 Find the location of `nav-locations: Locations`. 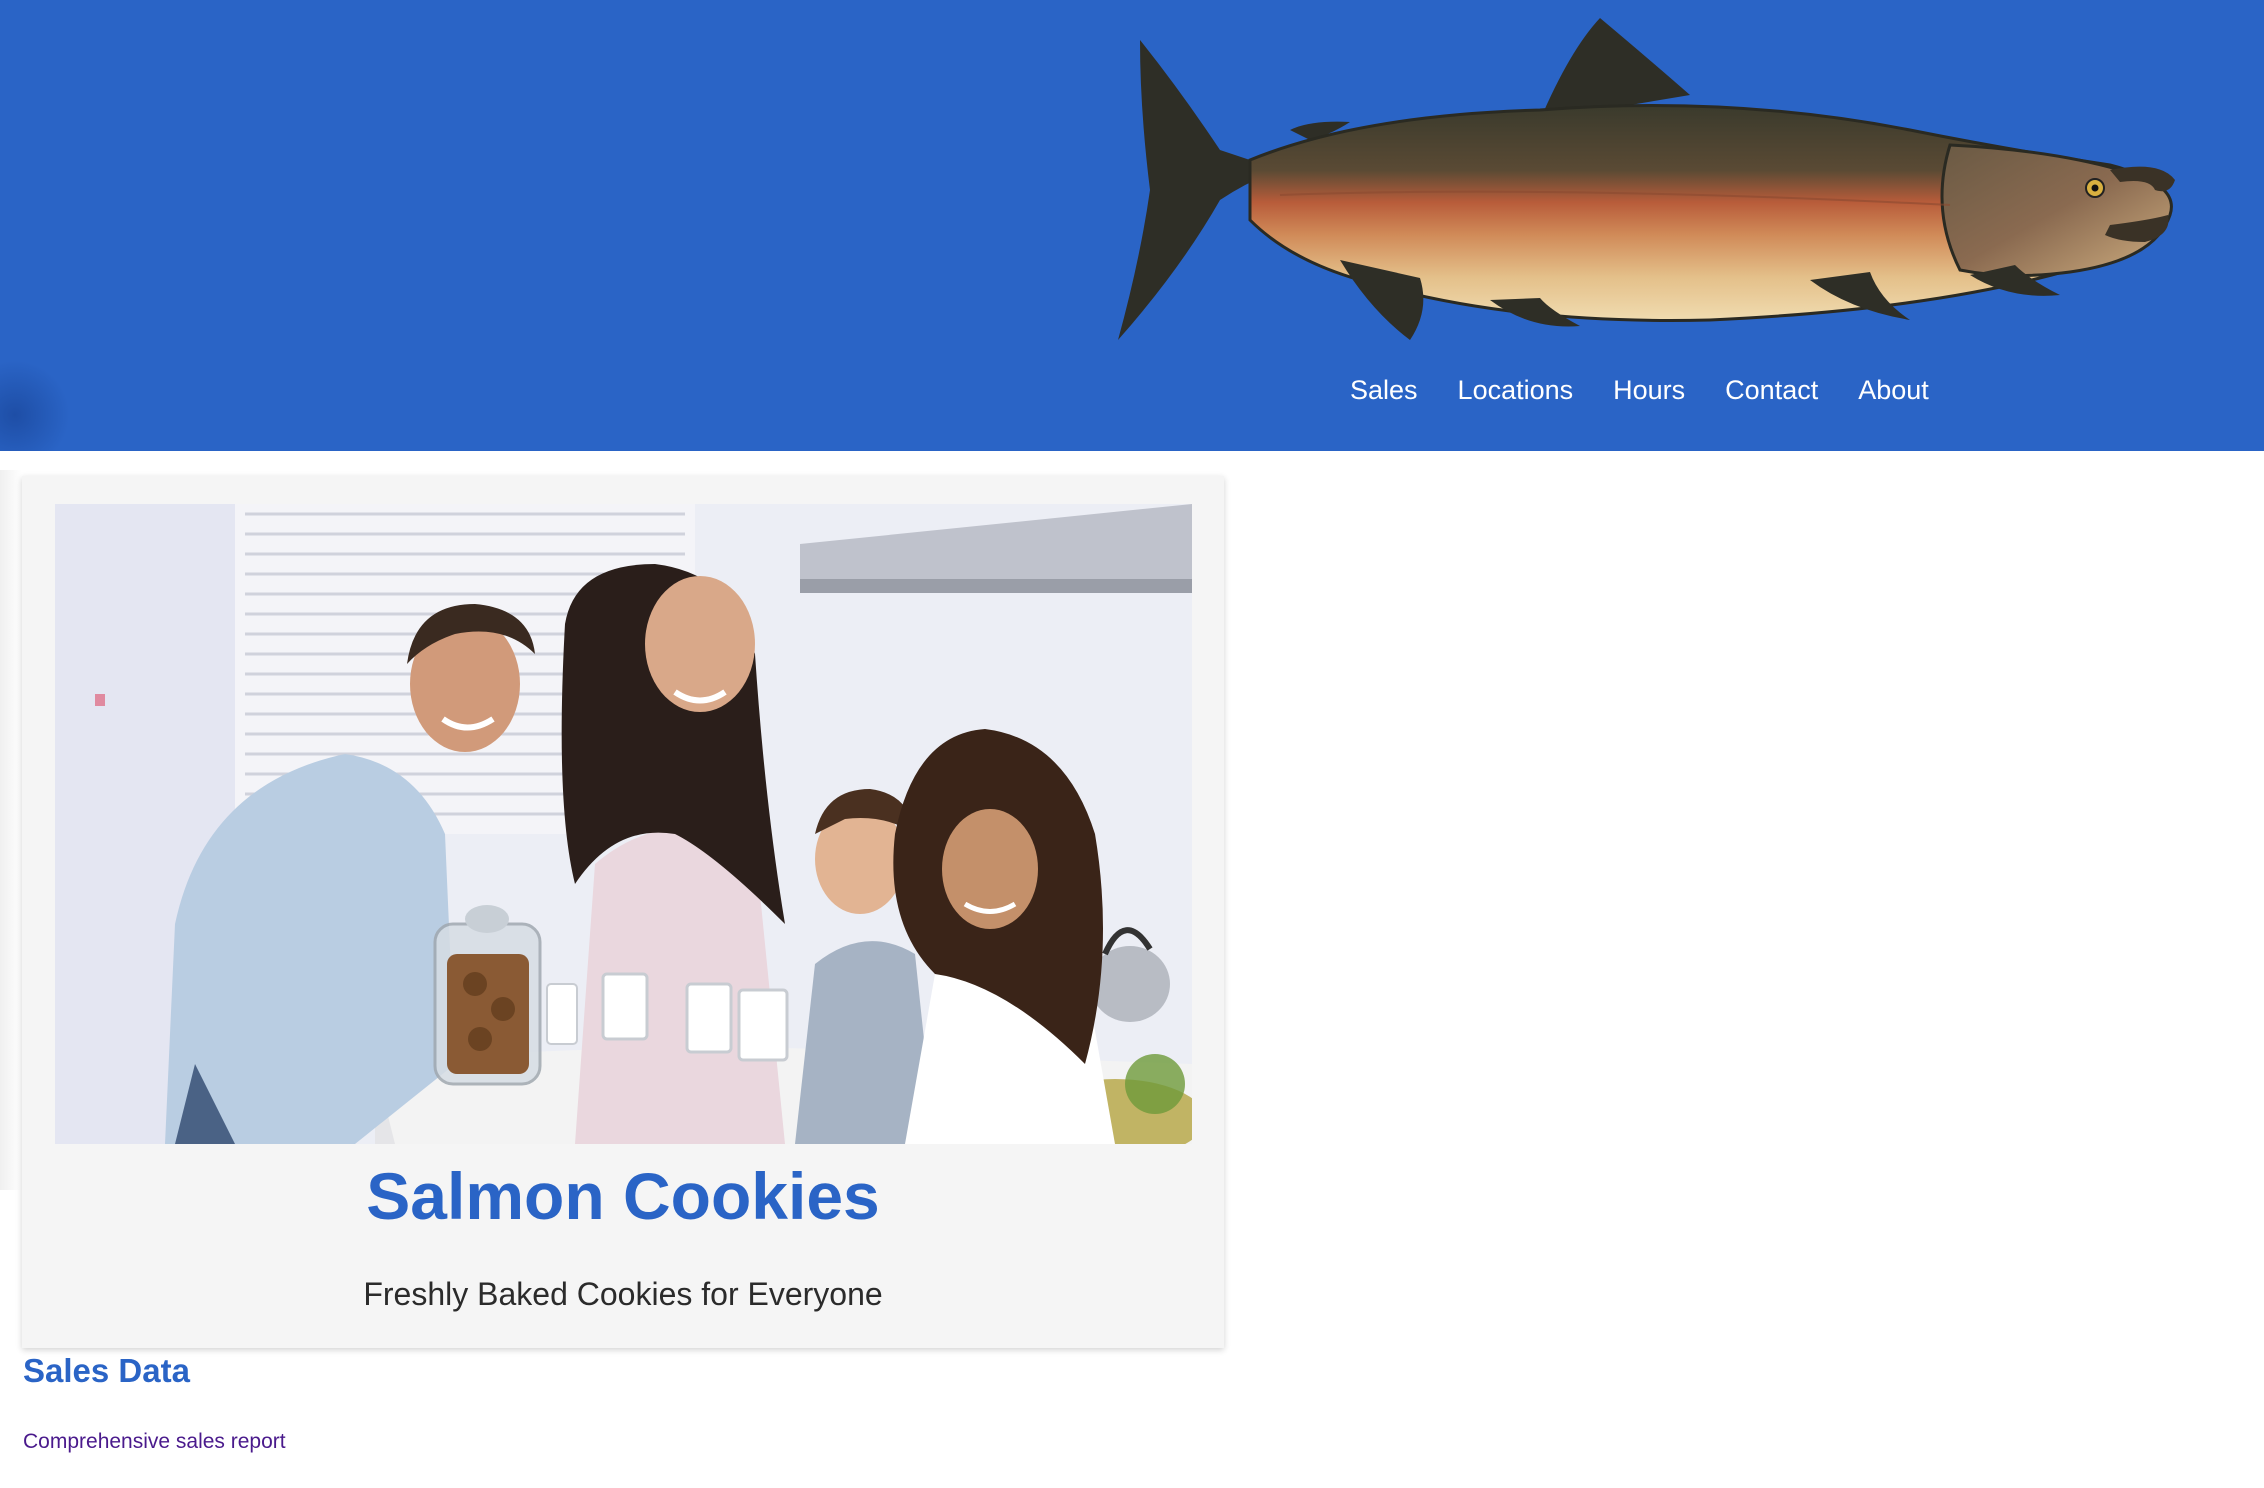

nav-locations: Locations is located at coordinates (1516, 390).